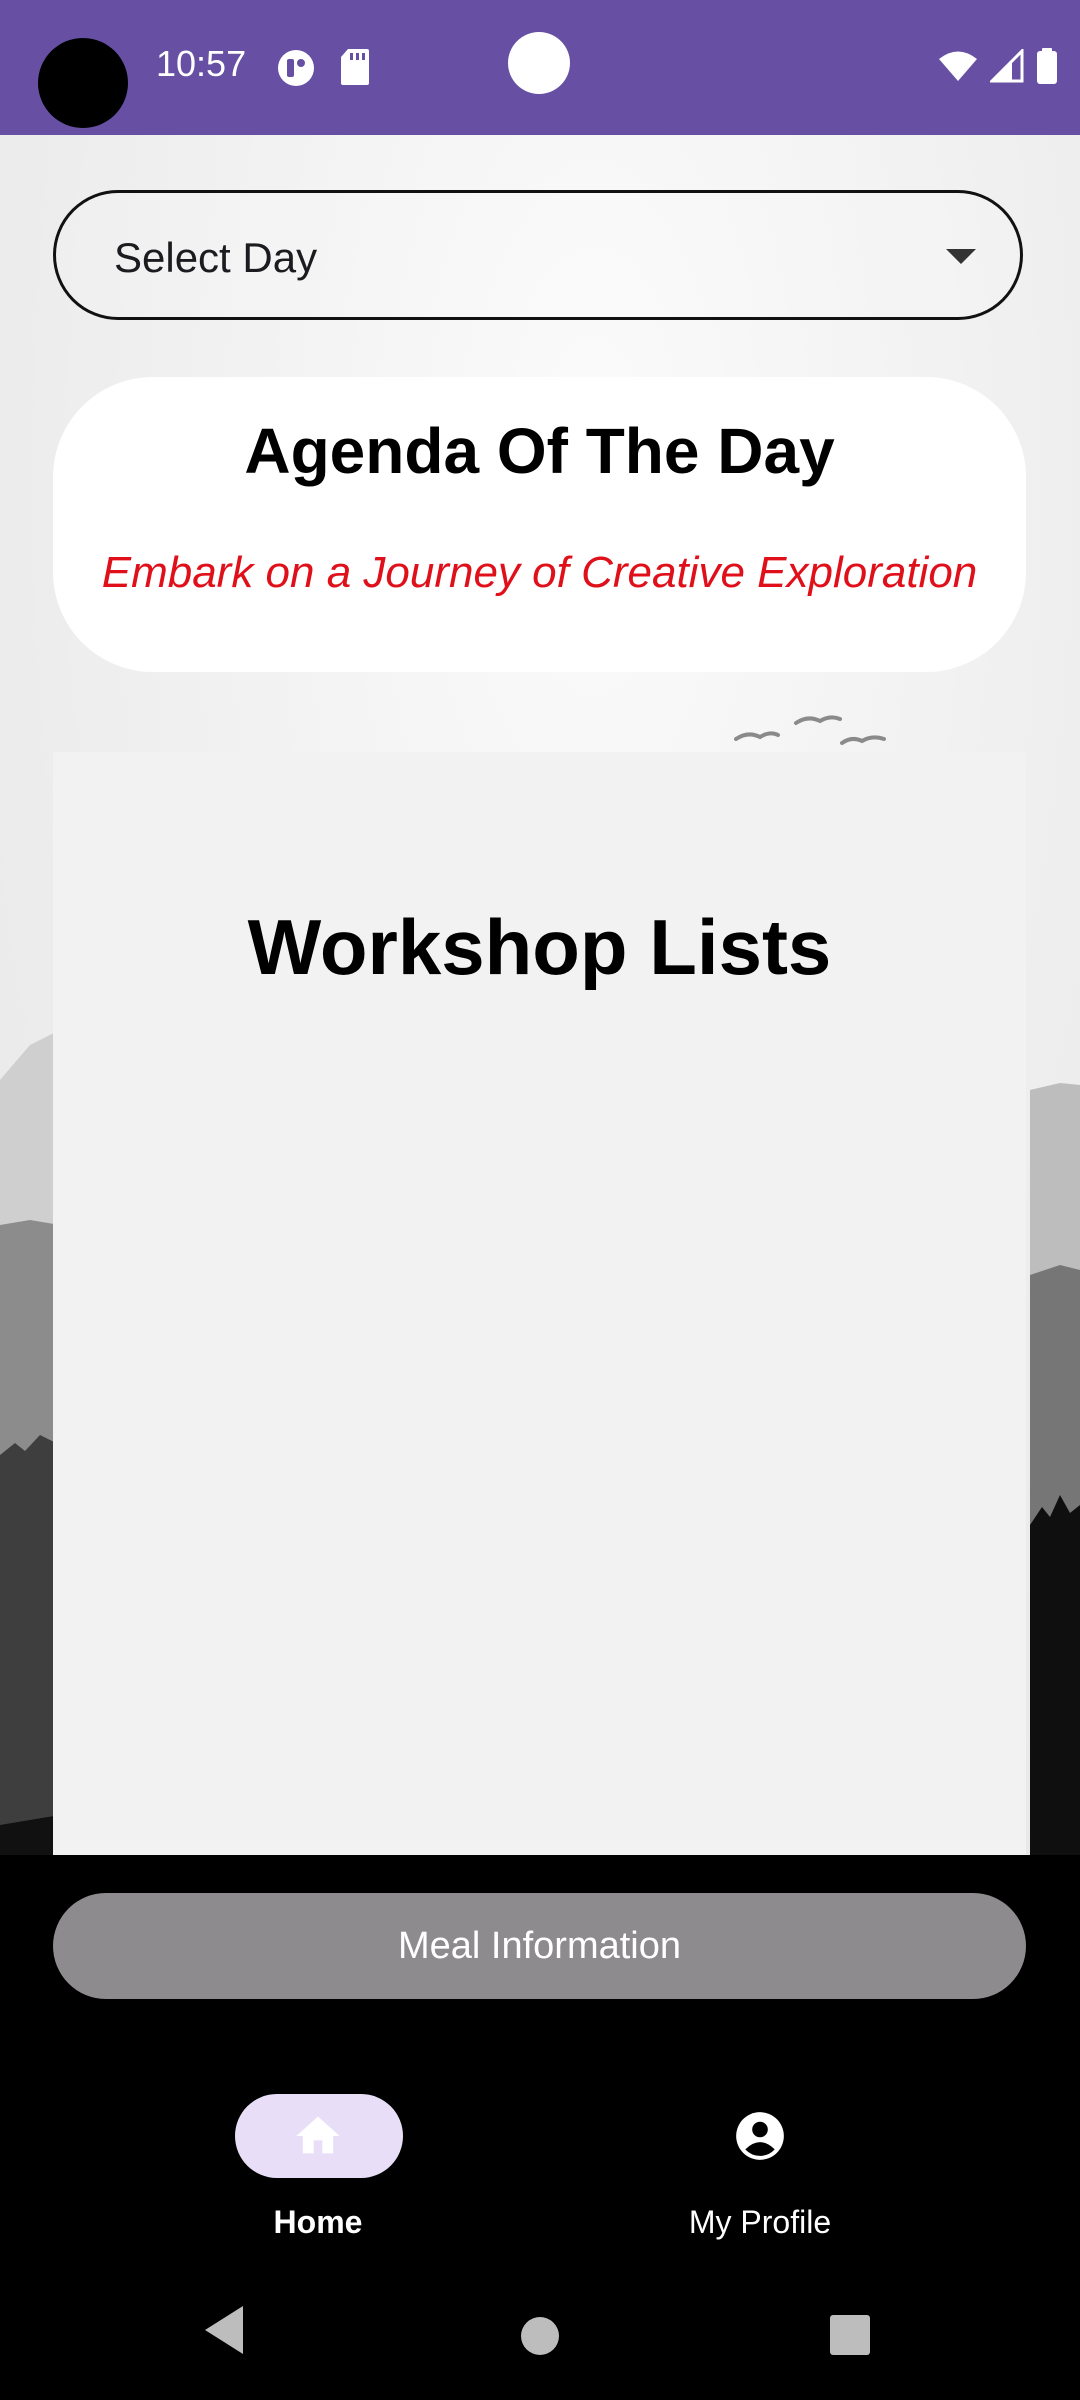 This screenshot has width=1080, height=2400. I want to click on day-select-label: Select Day, so click(216, 257).